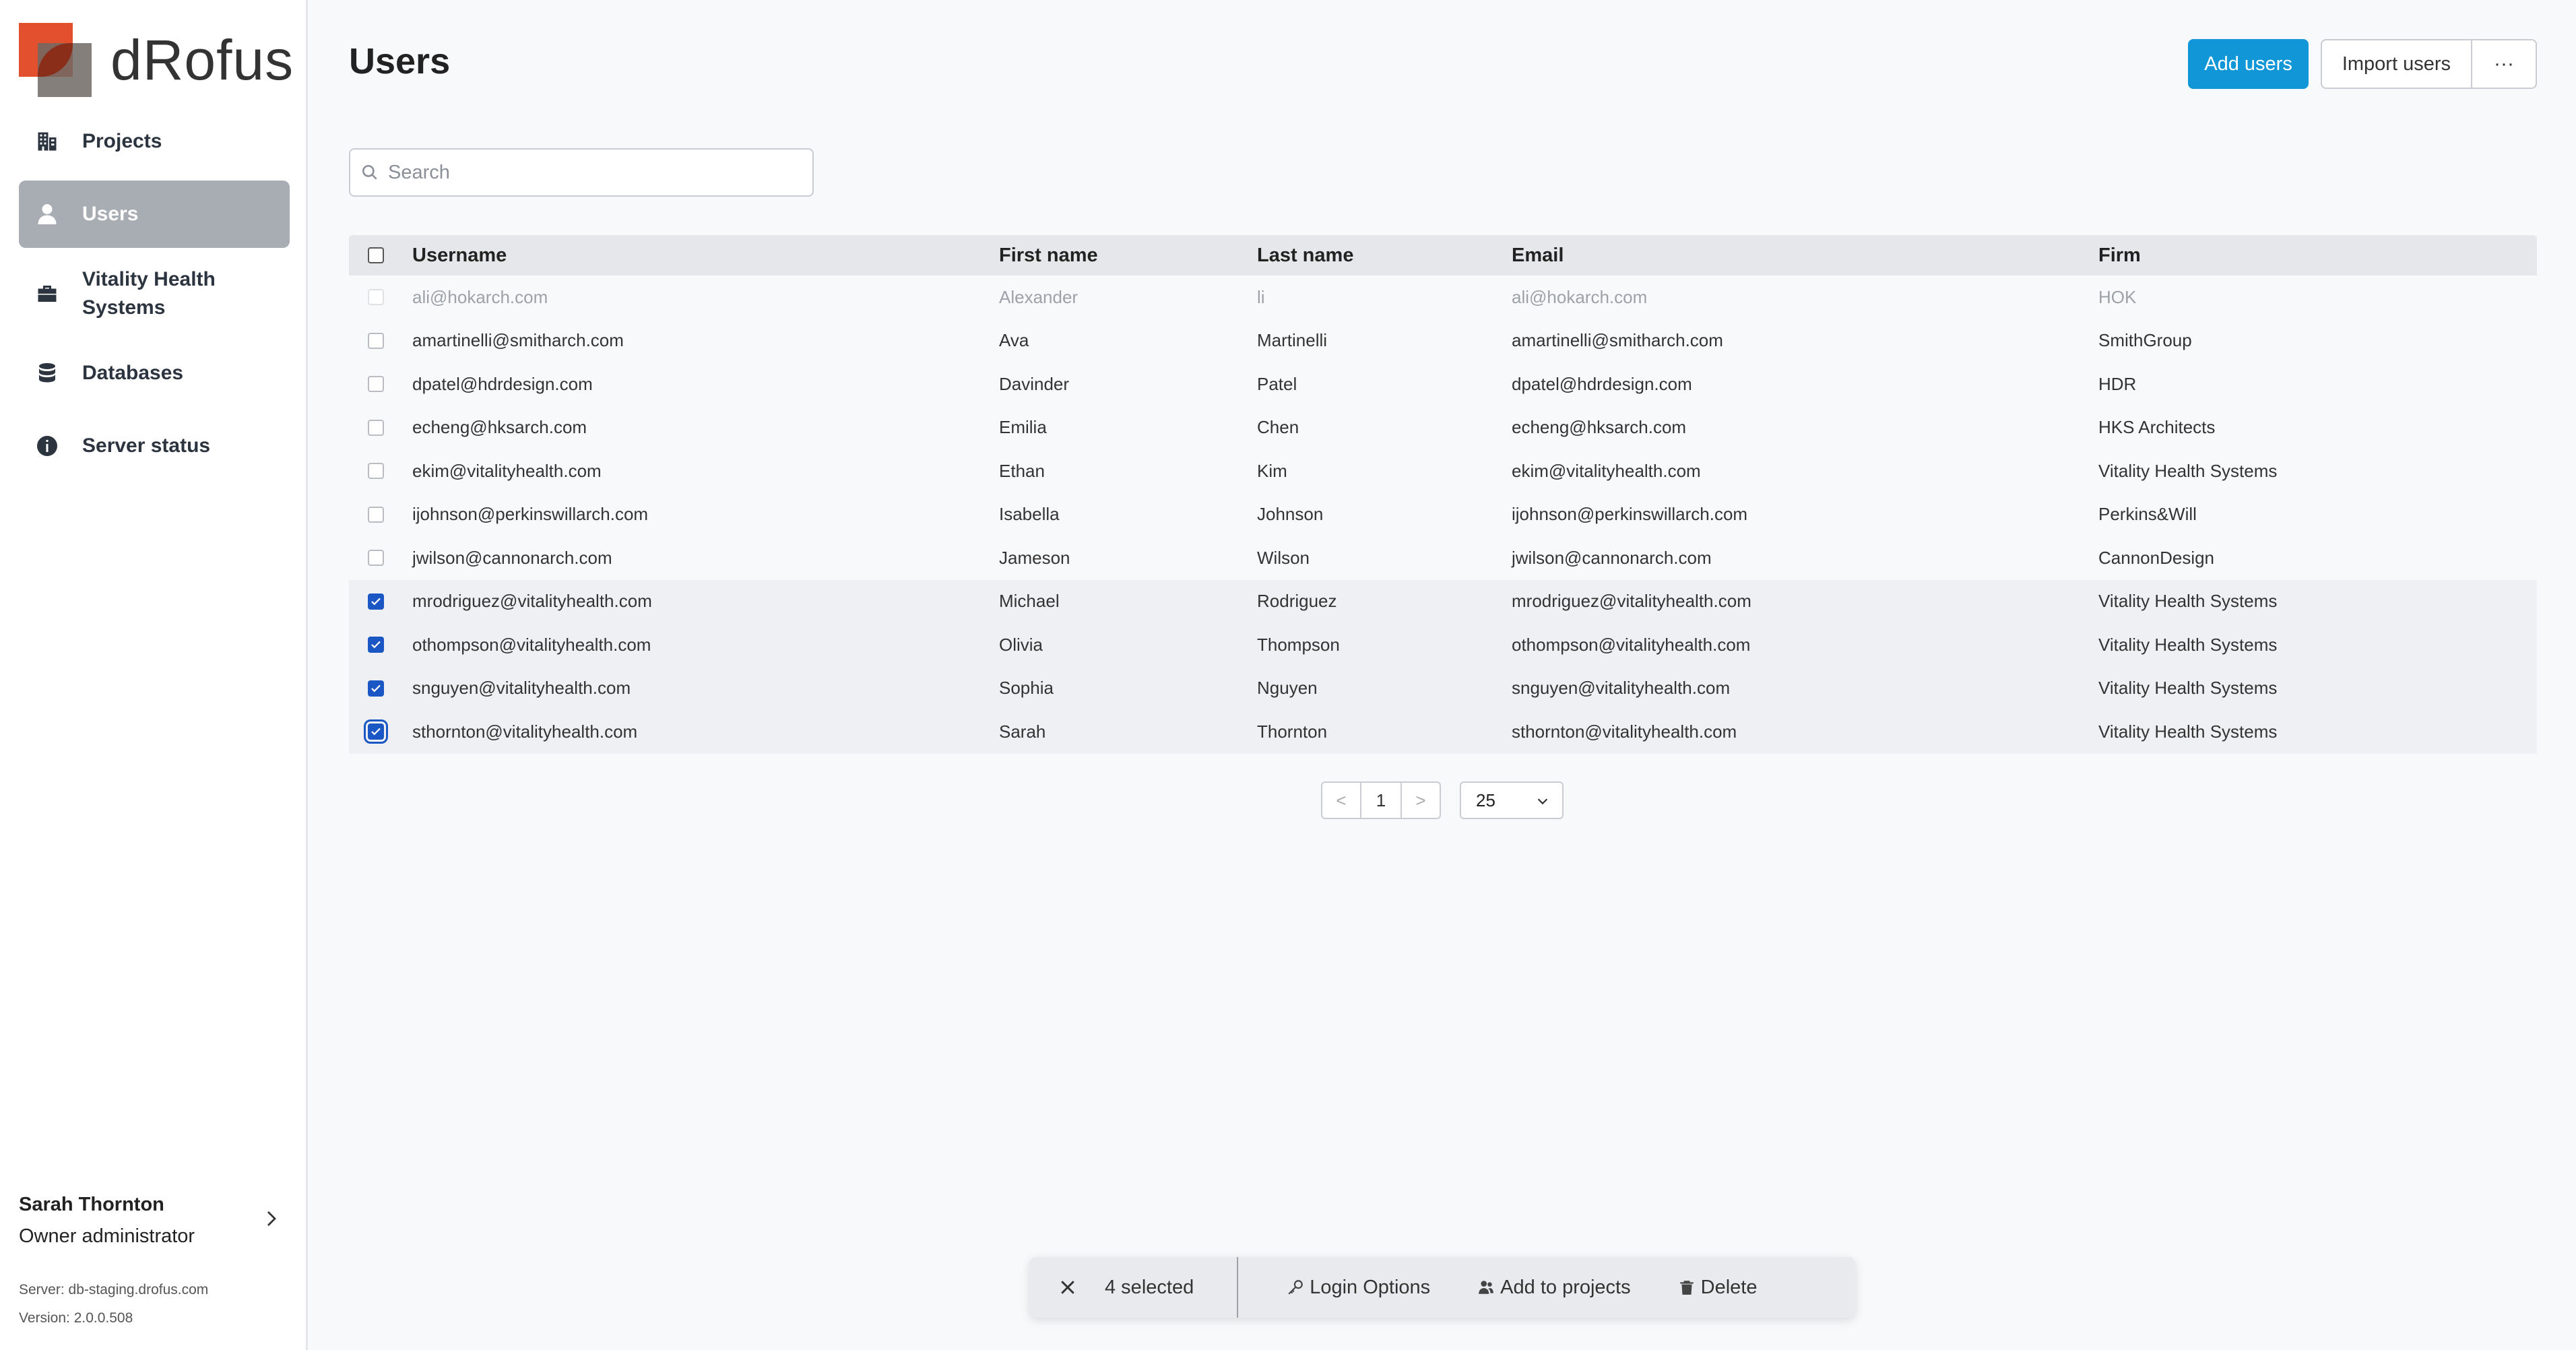 The image size is (2576, 1350). Describe the element at coordinates (271, 1219) in the screenshot. I see `chevron-right-icon` at that location.